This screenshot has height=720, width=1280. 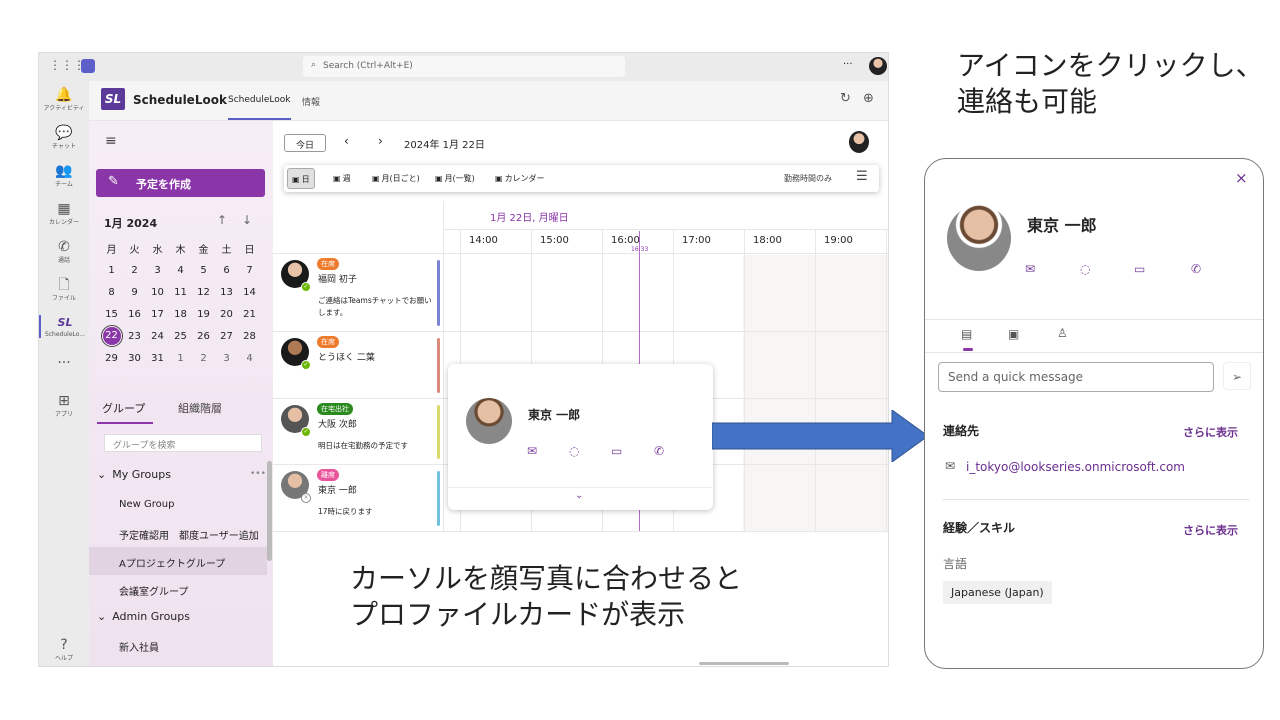 What do you see at coordinates (579, 495) in the screenshot?
I see `chevron-down-icon: ⌄` at bounding box center [579, 495].